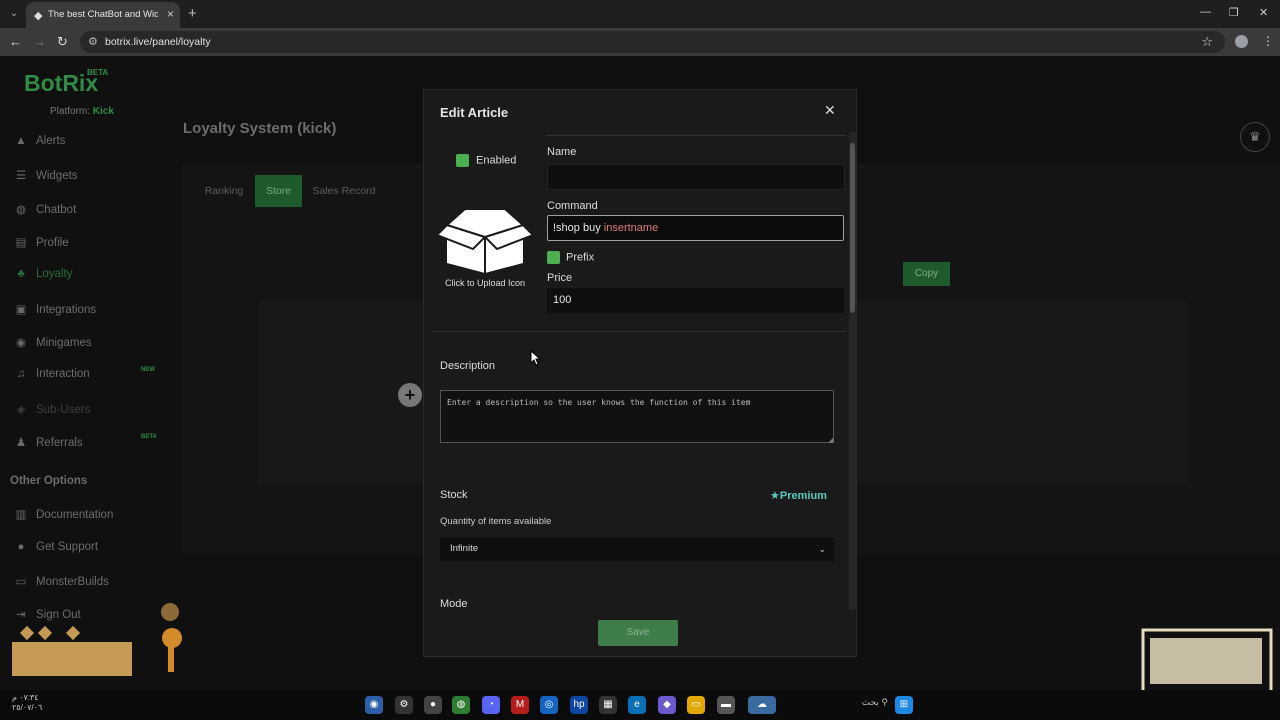 This screenshot has height=720, width=1280. Describe the element at coordinates (39, 141) in the screenshot. I see `sidebar-item-alerts: ▲ Alerts` at that location.